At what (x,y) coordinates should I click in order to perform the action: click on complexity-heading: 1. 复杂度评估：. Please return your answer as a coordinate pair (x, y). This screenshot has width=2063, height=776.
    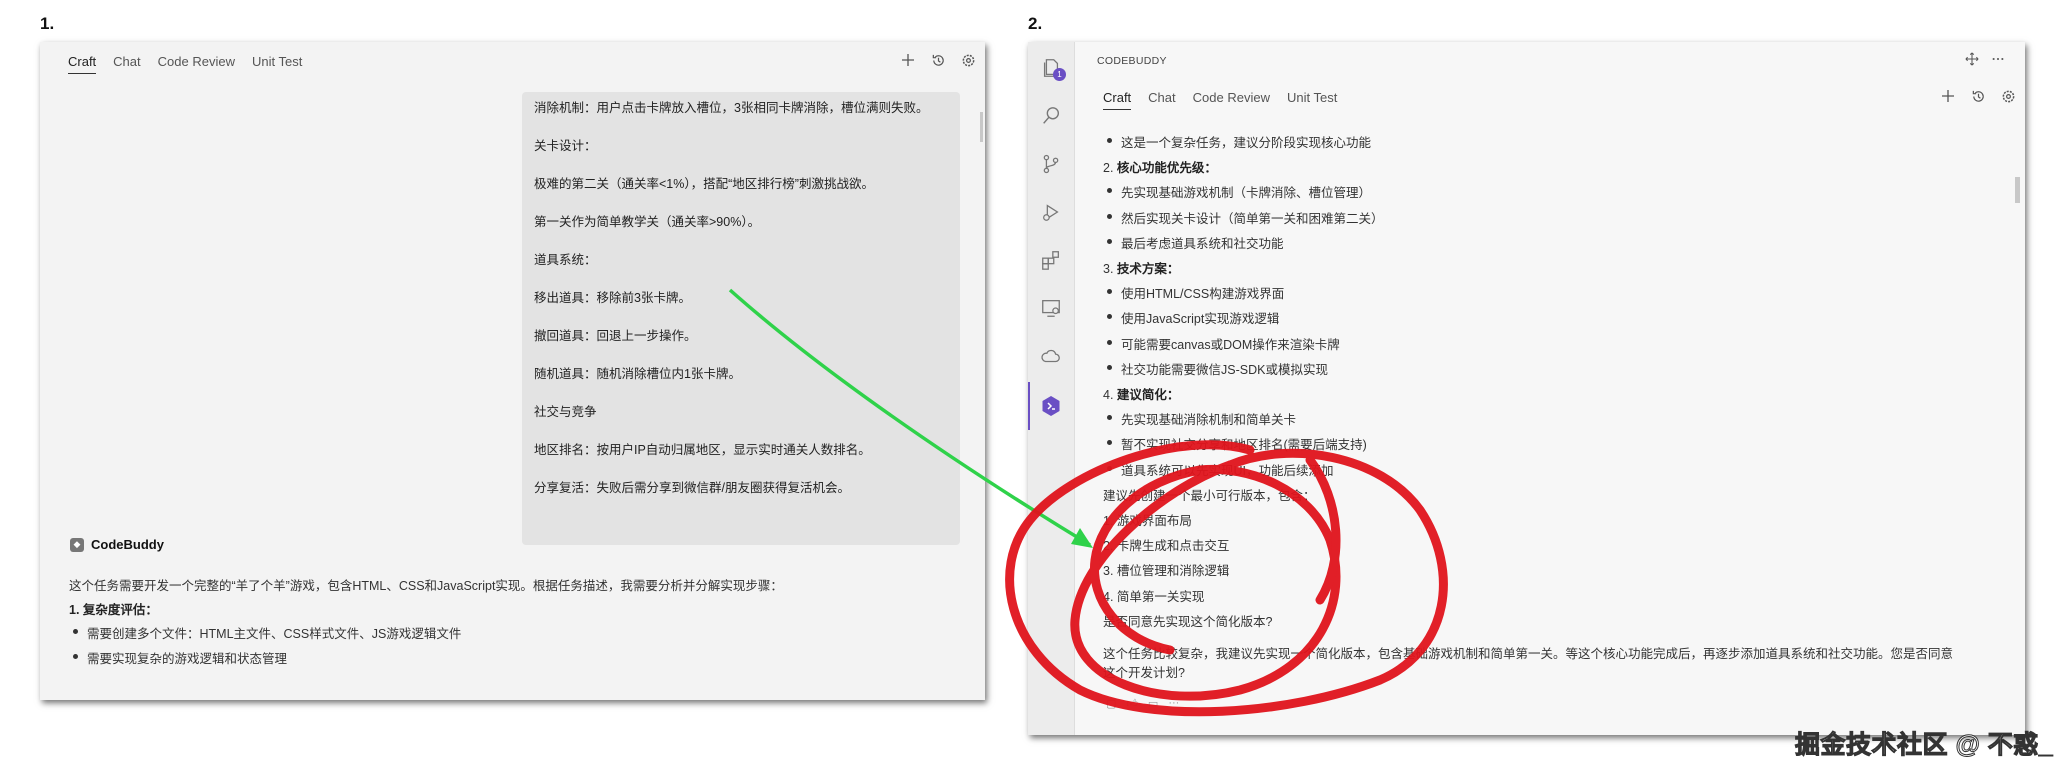
    Looking at the image, I should click on (113, 610).